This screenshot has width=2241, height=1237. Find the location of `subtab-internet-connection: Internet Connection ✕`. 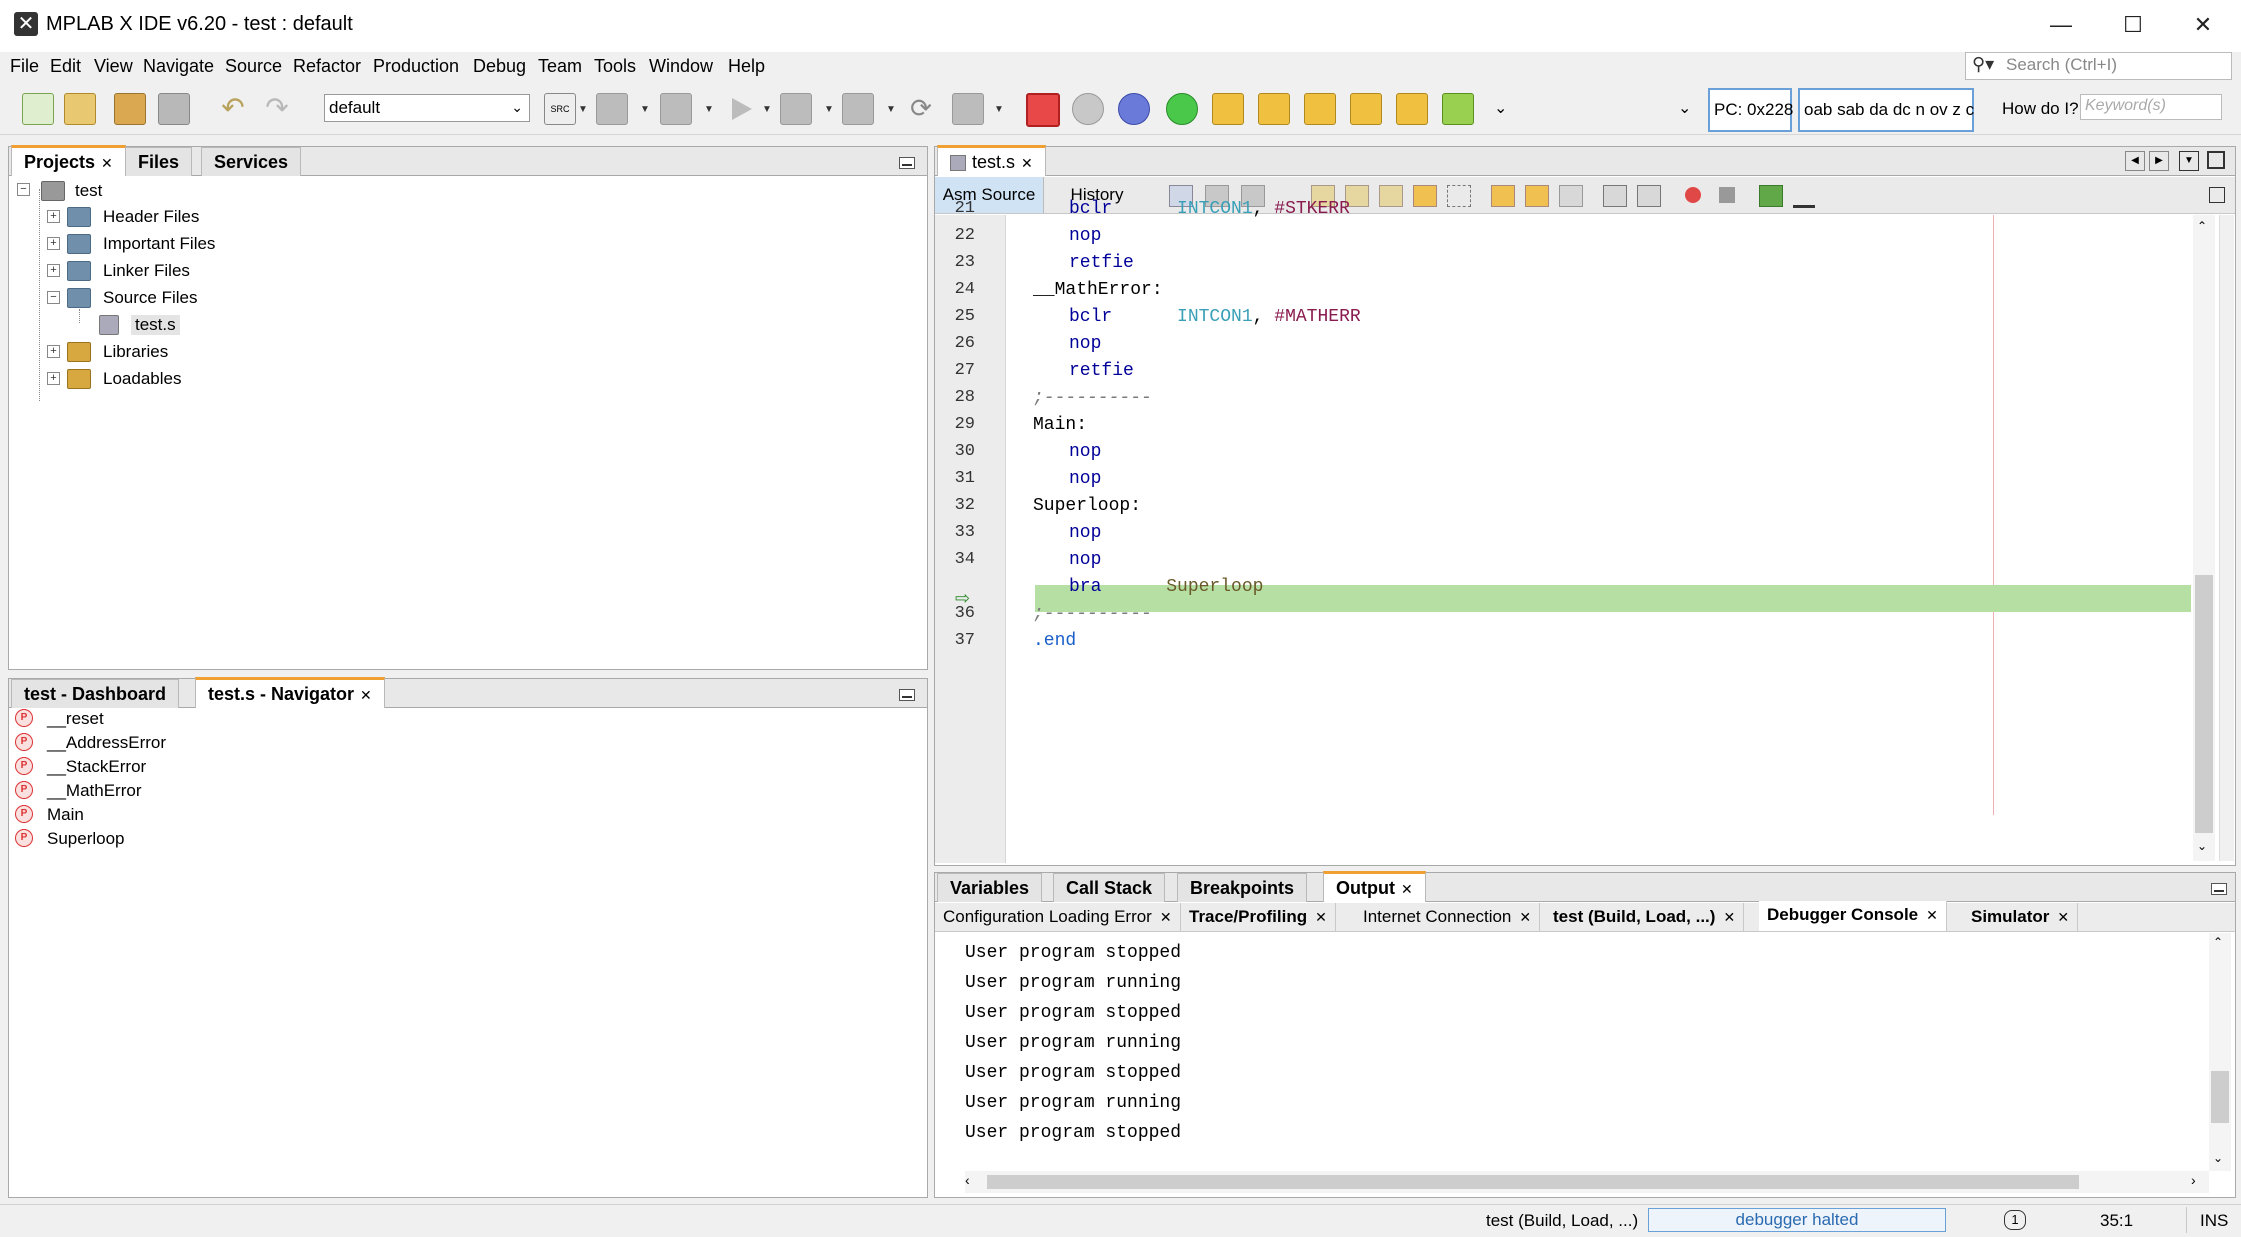

subtab-internet-connection: Internet Connection ✕ is located at coordinates (1448, 917).